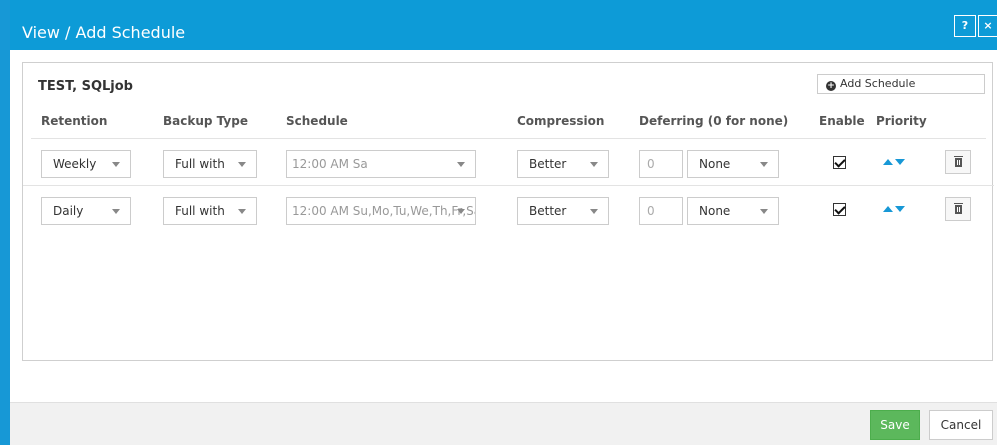 The height and width of the screenshot is (445, 997). Describe the element at coordinates (74, 121) in the screenshot. I see `column-header-retention: Retention` at that location.